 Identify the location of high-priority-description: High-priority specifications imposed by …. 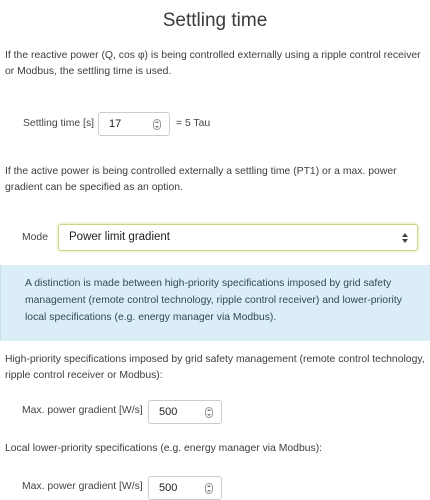
(215, 367).